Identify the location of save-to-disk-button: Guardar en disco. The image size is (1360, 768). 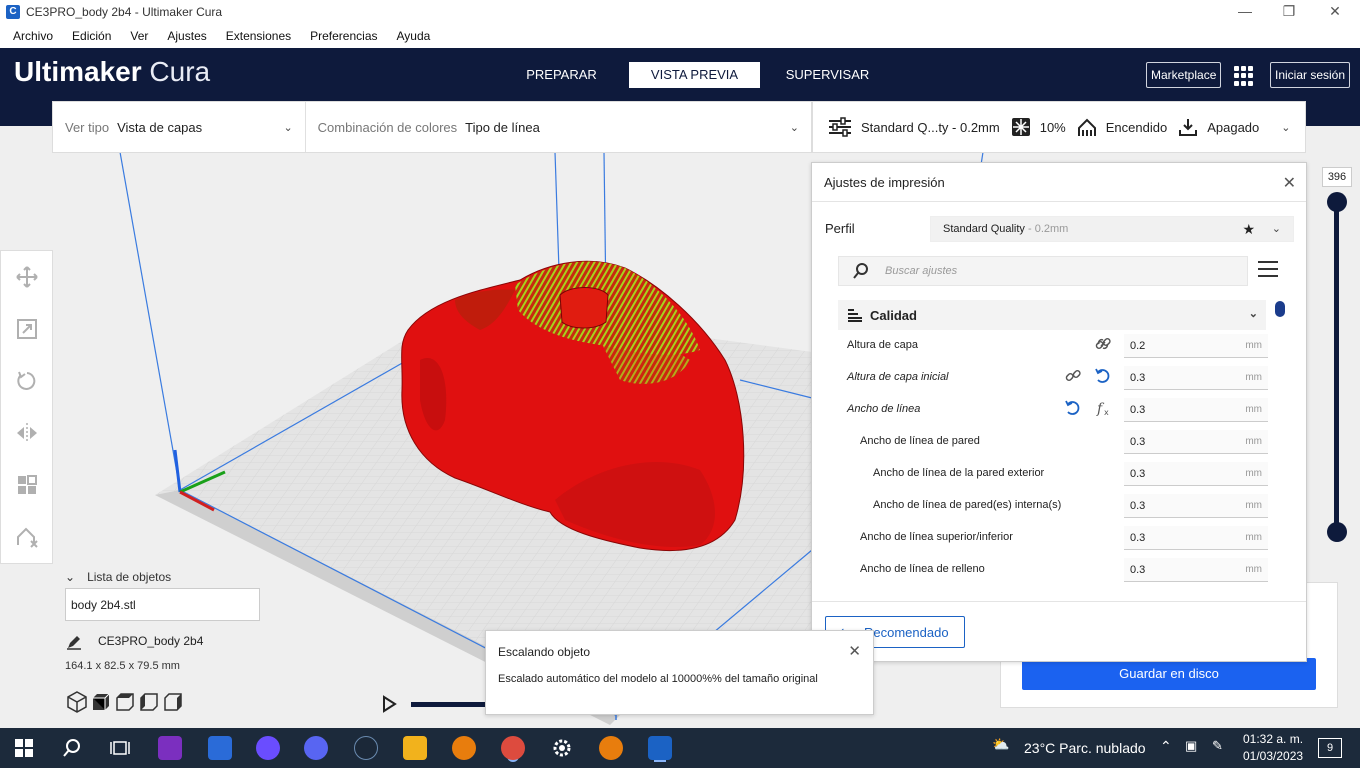
(1169, 674).